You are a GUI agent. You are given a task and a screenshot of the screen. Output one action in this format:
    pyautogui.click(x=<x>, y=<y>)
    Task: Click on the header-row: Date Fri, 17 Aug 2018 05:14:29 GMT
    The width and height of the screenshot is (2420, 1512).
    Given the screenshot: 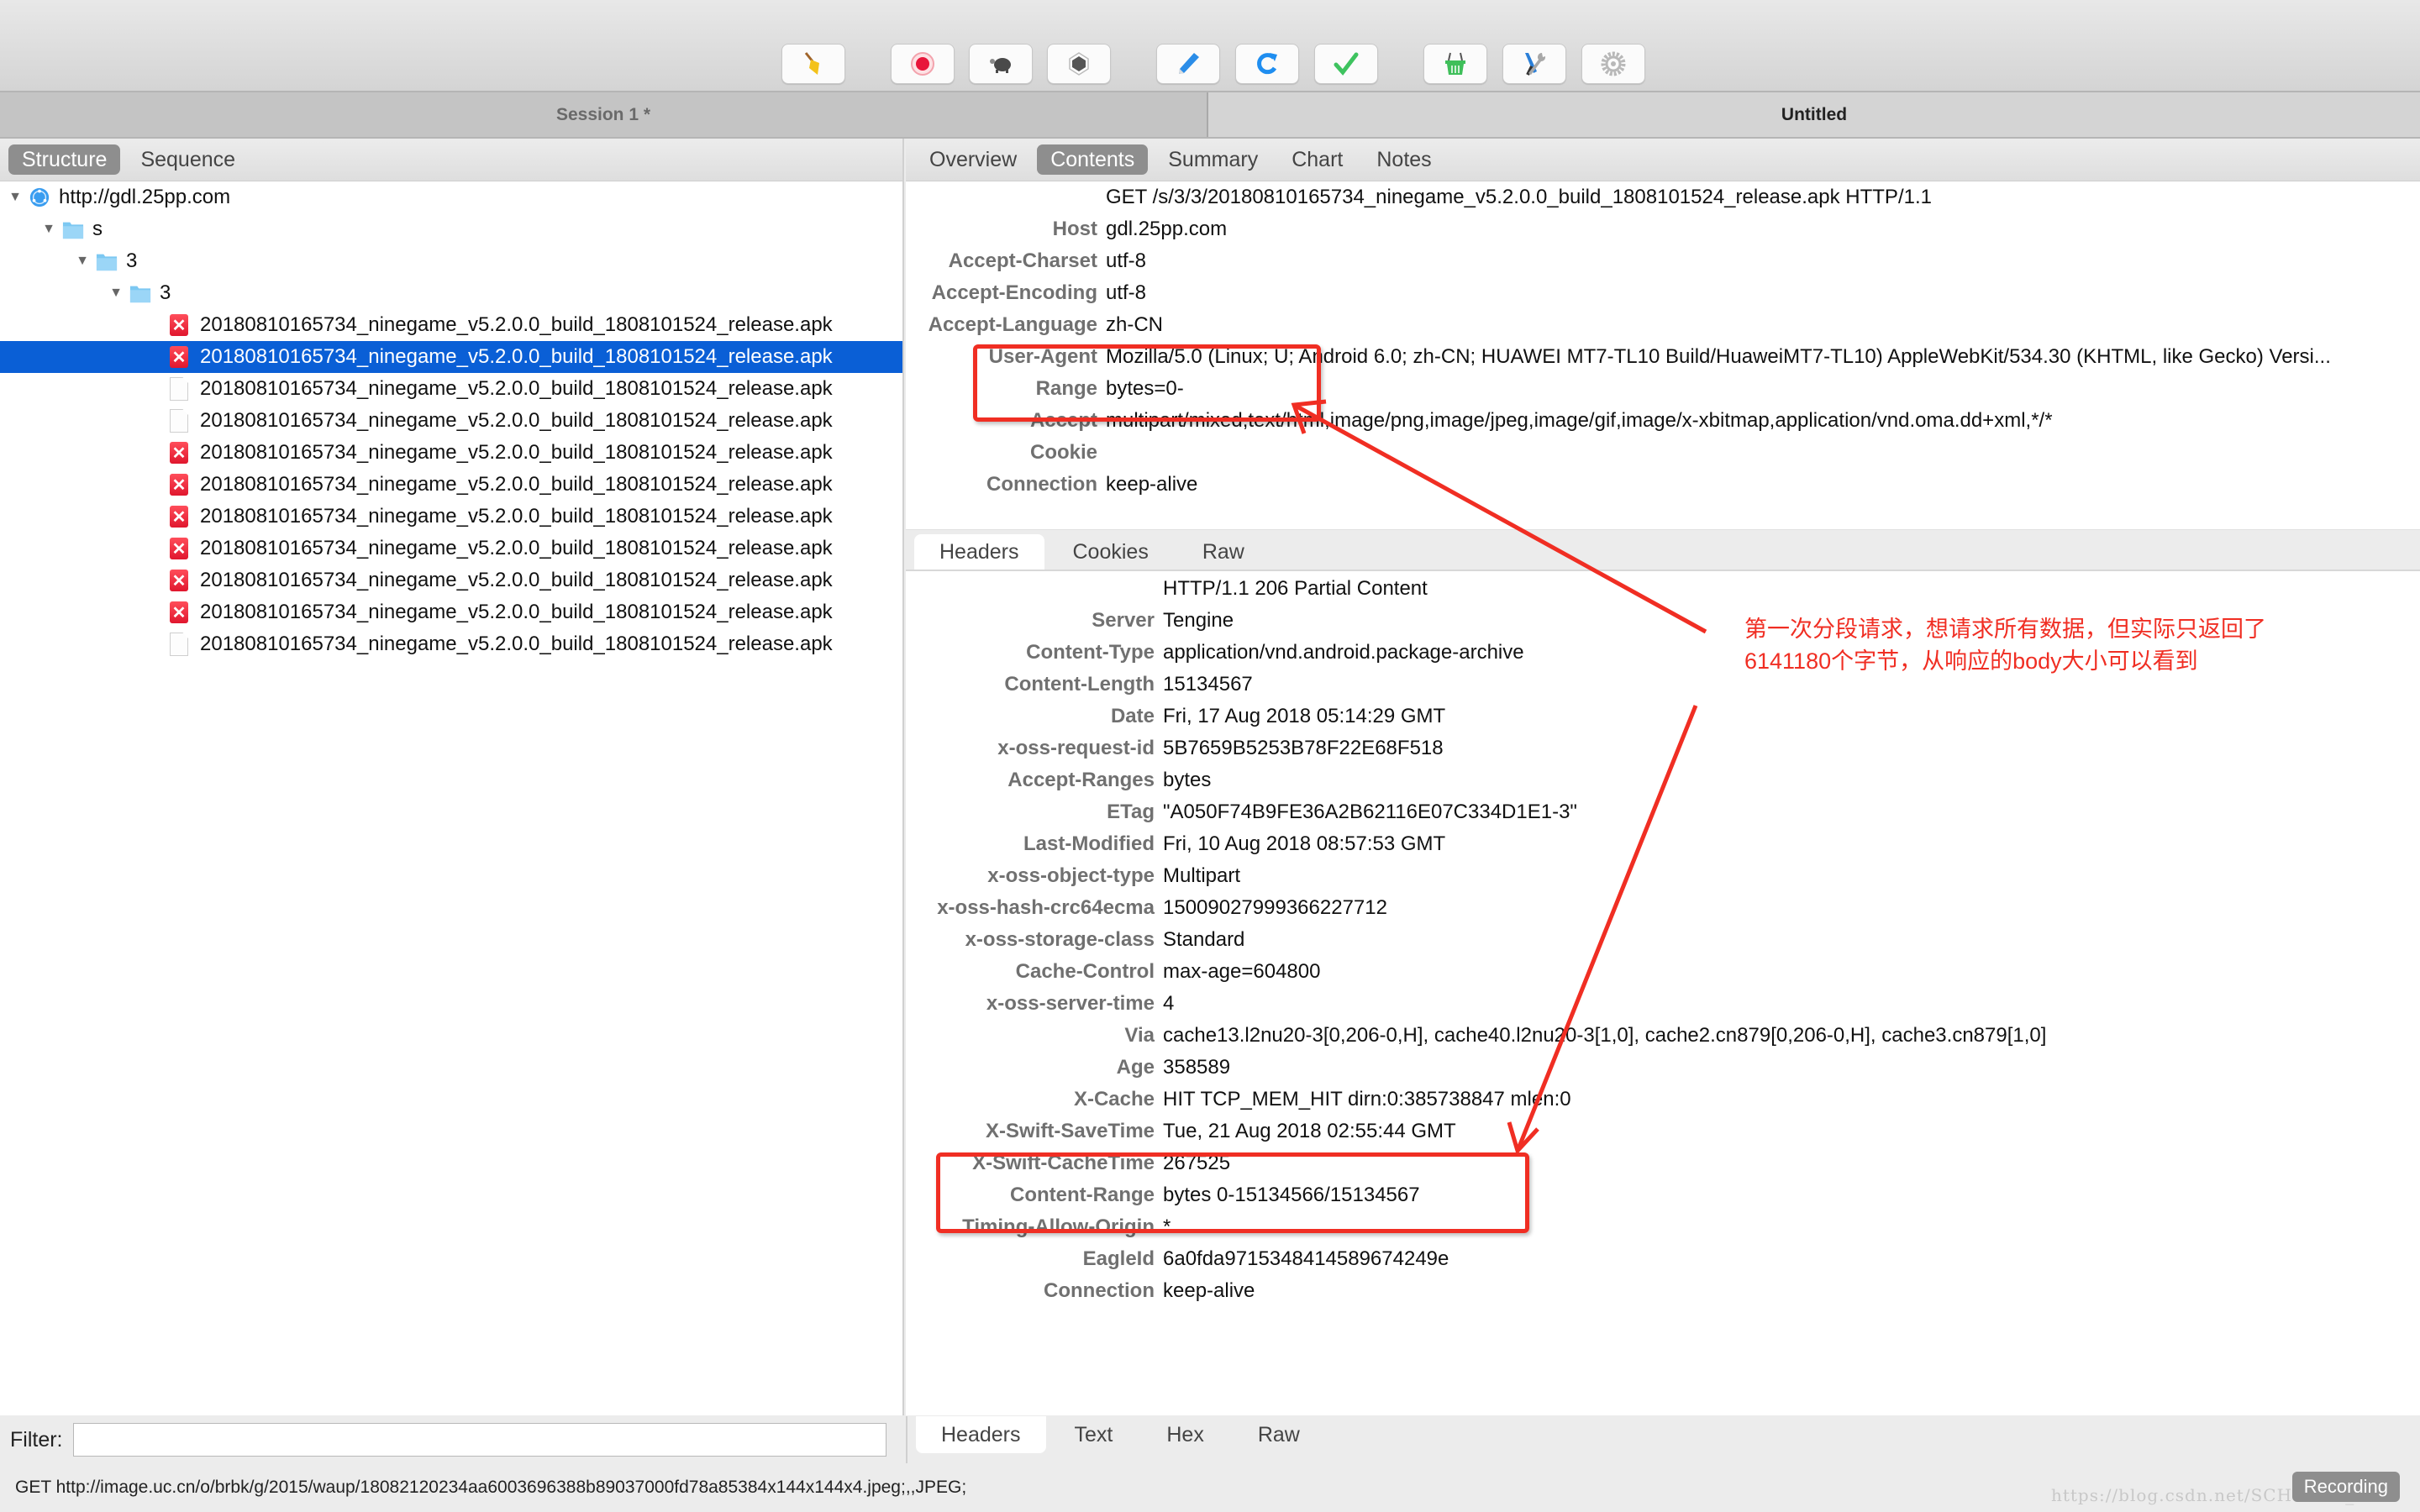 What is the action you would take?
    pyautogui.click(x=1663, y=716)
    